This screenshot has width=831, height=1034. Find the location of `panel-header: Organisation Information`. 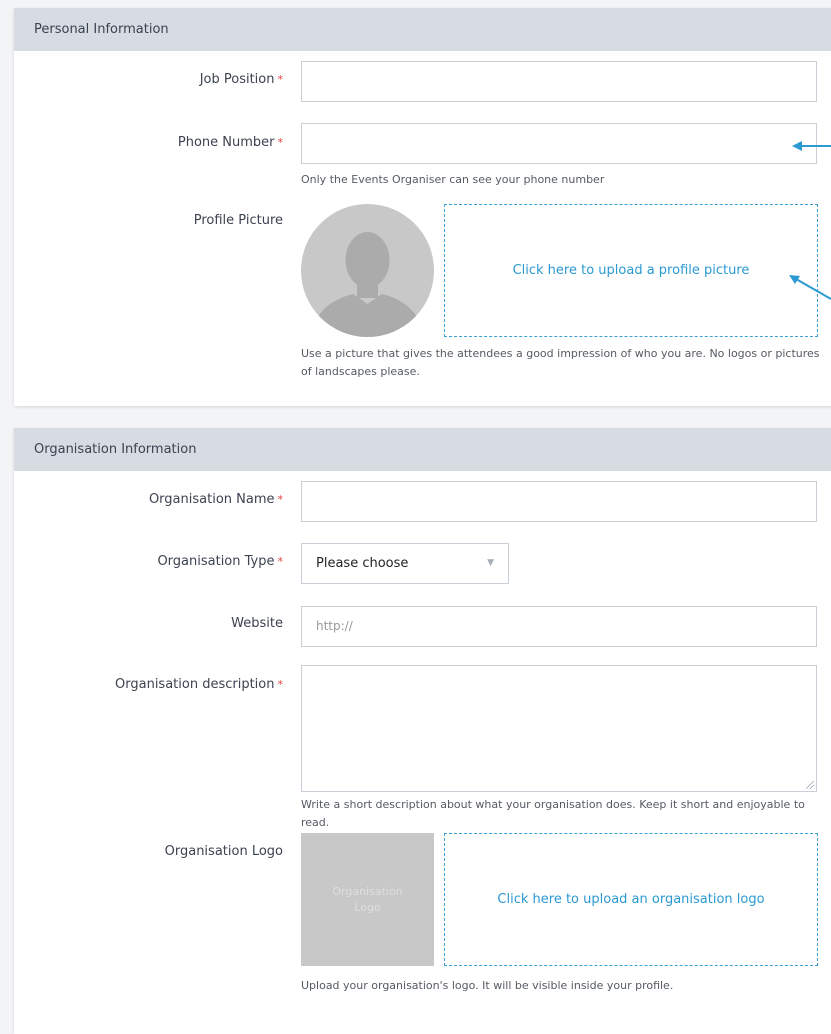

panel-header: Organisation Information is located at coordinates (422, 449).